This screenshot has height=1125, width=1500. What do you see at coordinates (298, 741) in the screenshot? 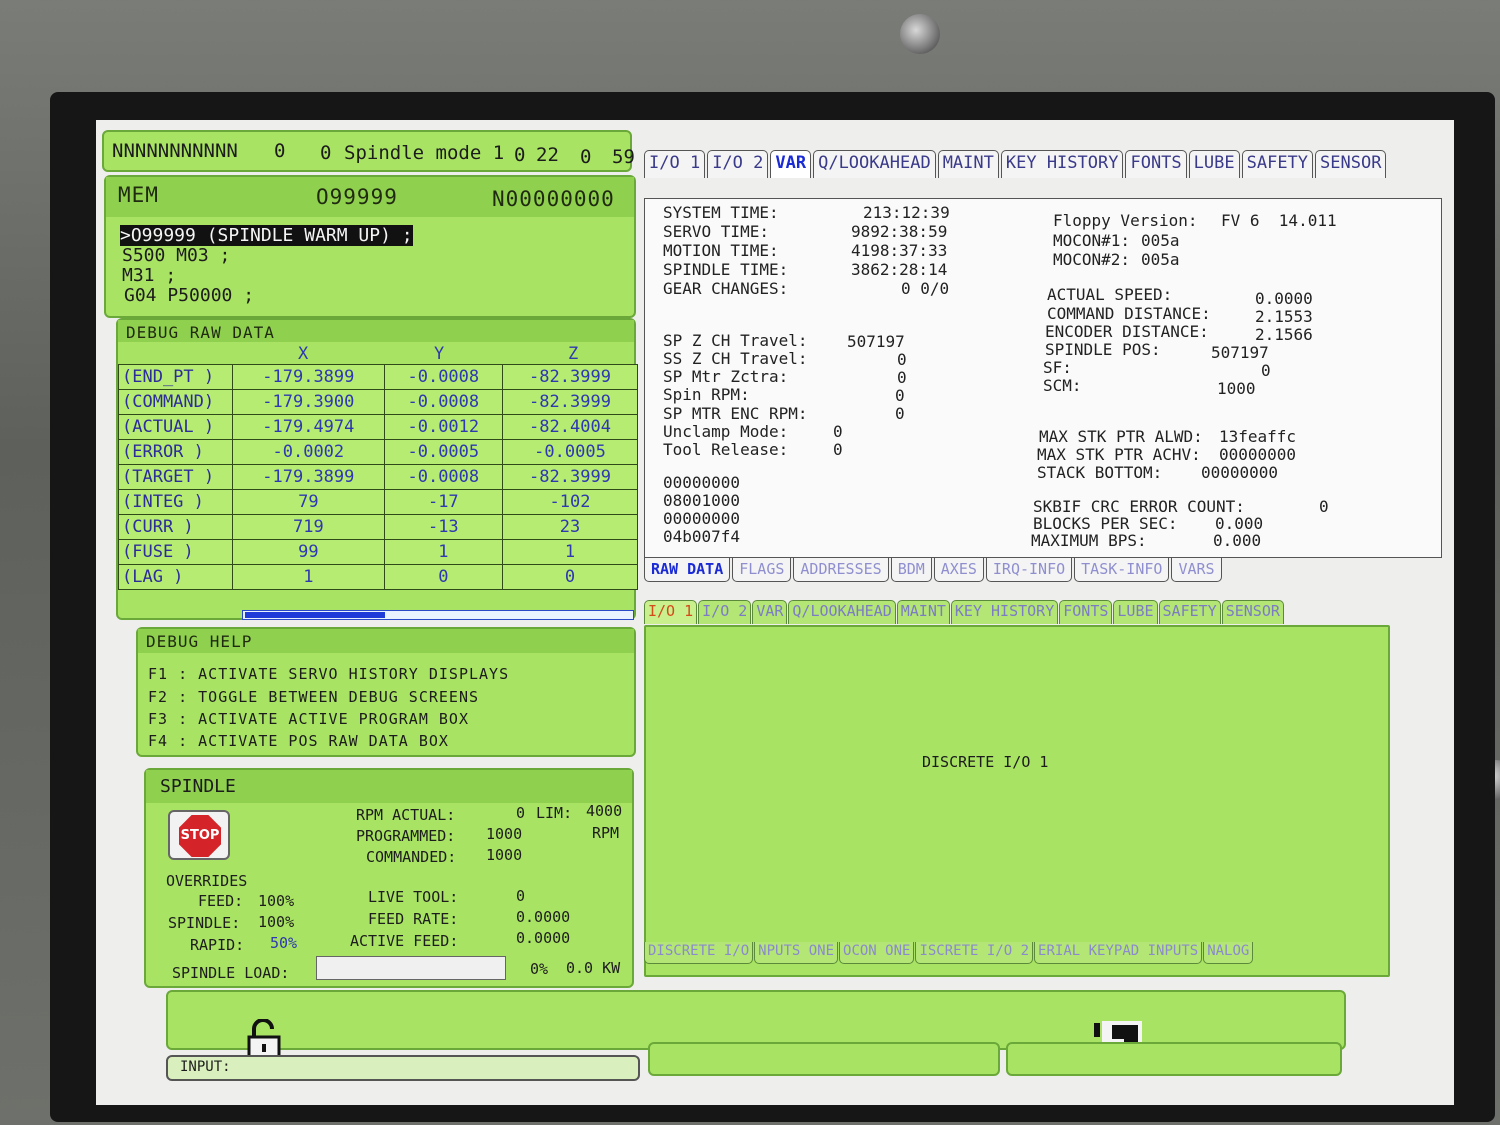
I see `help-line-f4: F4 : ACTIVATE POS RAW DATA BOX` at bounding box center [298, 741].